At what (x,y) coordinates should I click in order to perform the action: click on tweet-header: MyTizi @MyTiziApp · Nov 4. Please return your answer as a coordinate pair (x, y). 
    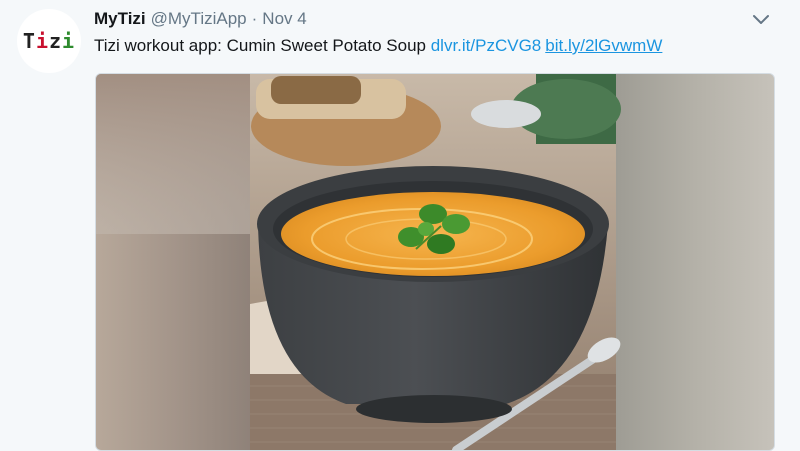
    Looking at the image, I should click on (200, 19).